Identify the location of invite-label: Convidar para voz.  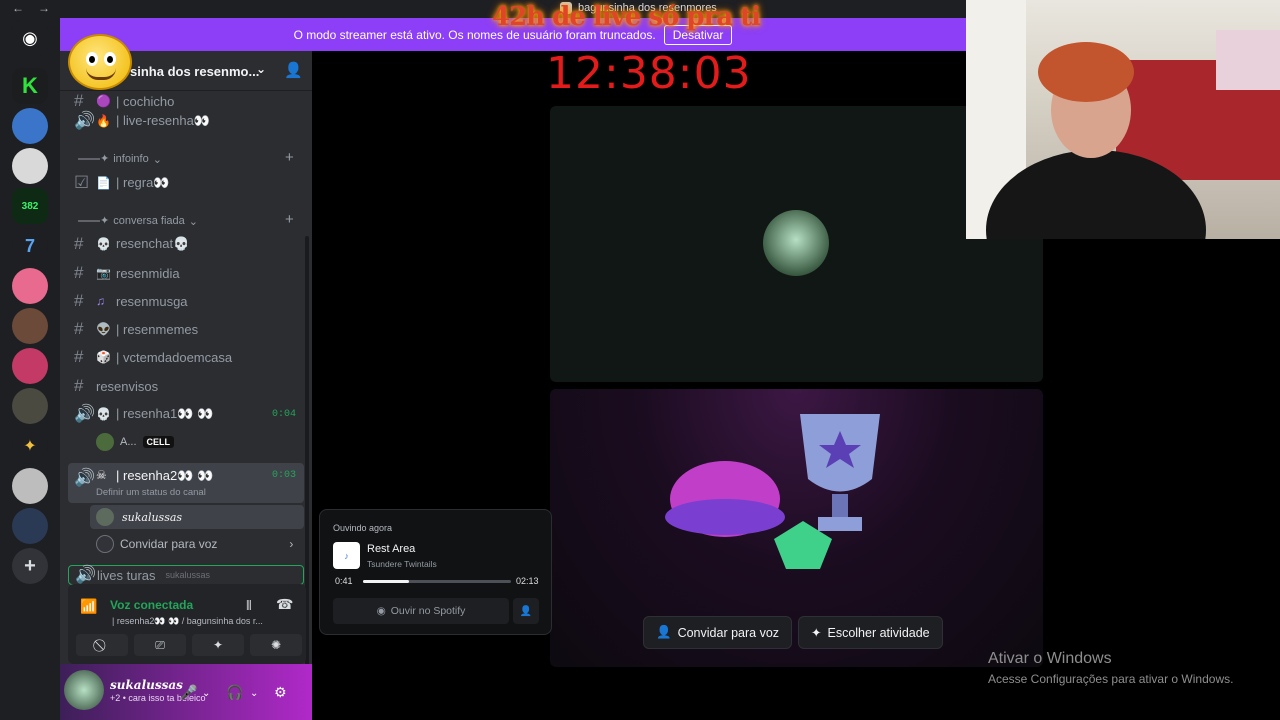
(169, 544).